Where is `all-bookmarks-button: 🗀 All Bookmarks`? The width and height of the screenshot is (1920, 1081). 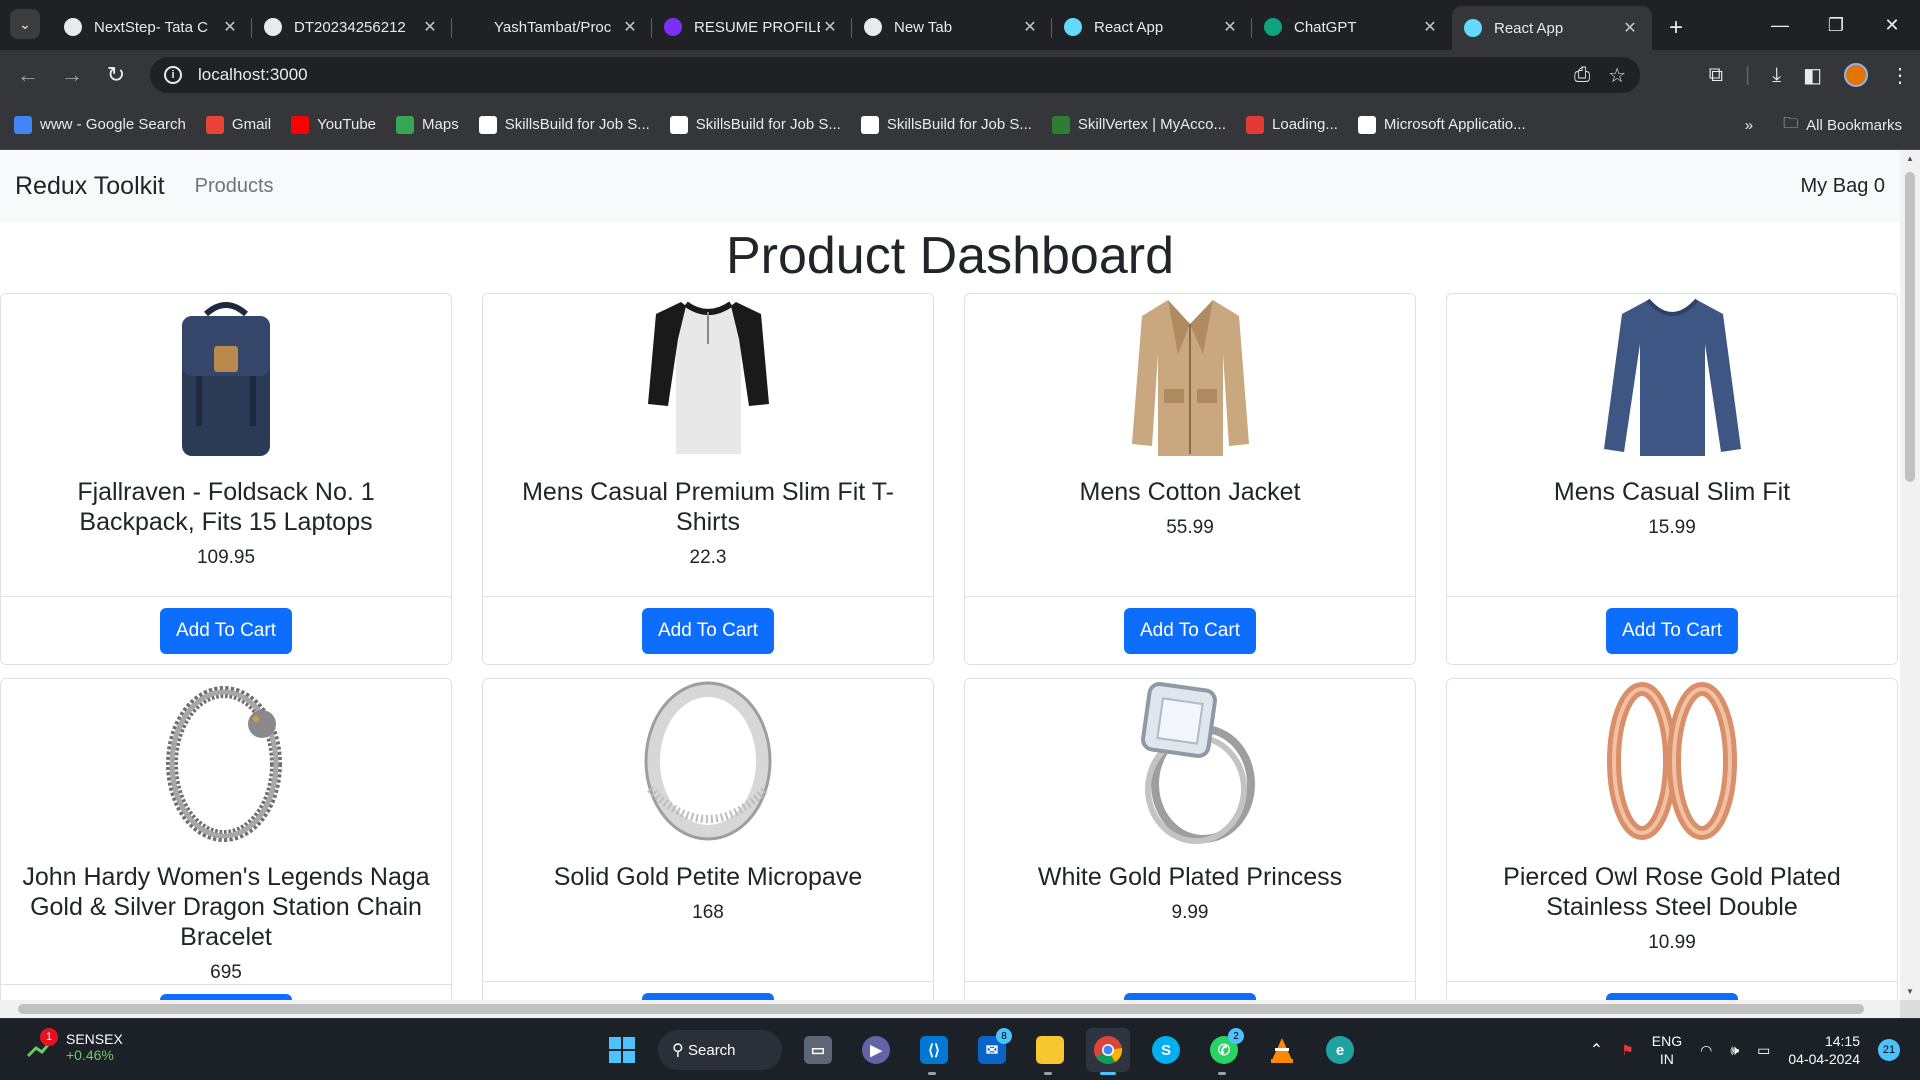 all-bookmarks-button: 🗀 All Bookmarks is located at coordinates (1842, 125).